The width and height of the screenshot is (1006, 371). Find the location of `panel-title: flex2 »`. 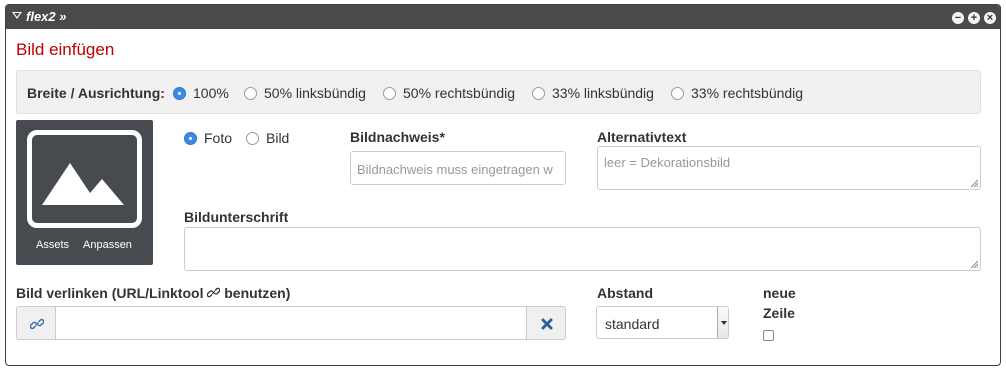

panel-title: flex2 » is located at coordinates (46, 16).